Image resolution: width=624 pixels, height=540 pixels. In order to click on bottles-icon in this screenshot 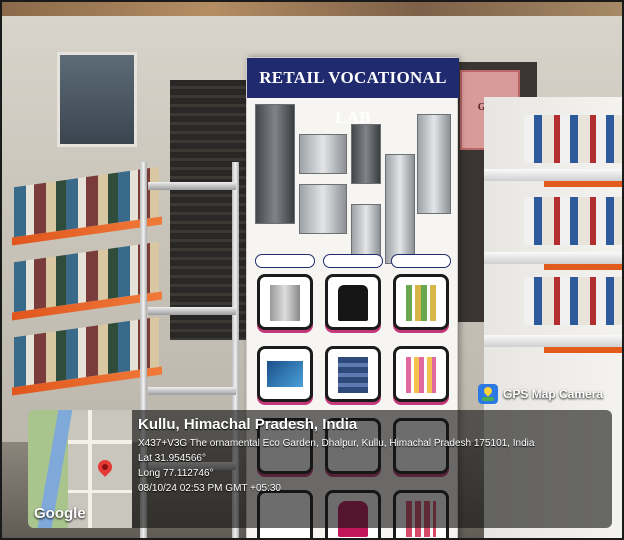, I will do `click(421, 303)`.